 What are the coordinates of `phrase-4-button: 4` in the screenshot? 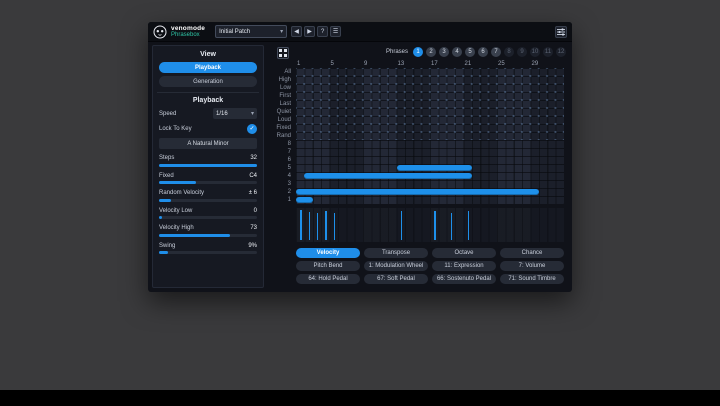 It's located at (457, 52).